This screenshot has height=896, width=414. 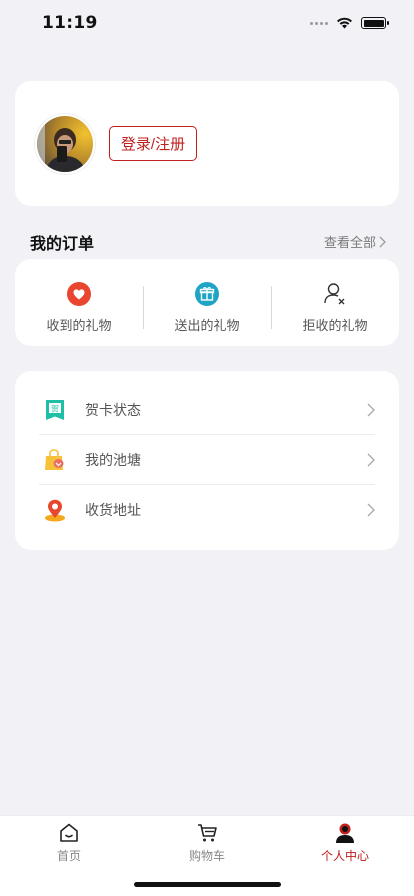 I want to click on avatar, so click(x=65, y=144).